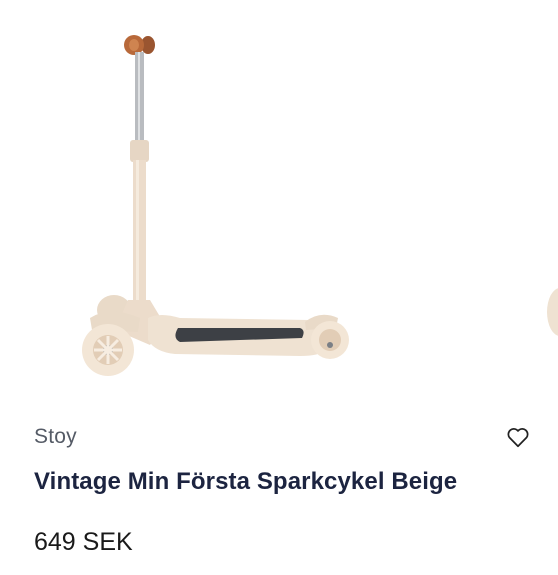 This screenshot has width=558, height=575. I want to click on product-title: Vintage Min Första Sparkcykel Beige, so click(245, 482).